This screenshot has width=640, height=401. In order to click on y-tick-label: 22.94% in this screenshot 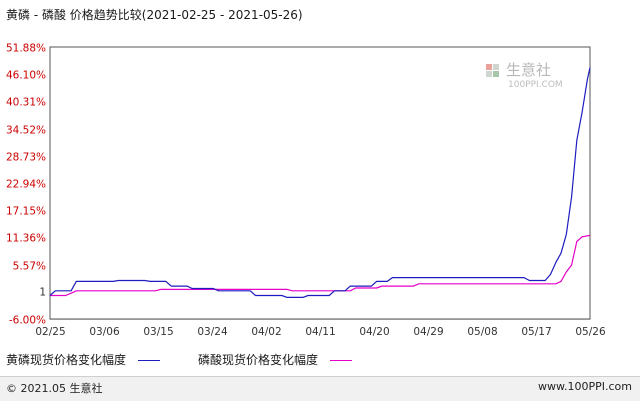, I will do `click(26, 185)`.